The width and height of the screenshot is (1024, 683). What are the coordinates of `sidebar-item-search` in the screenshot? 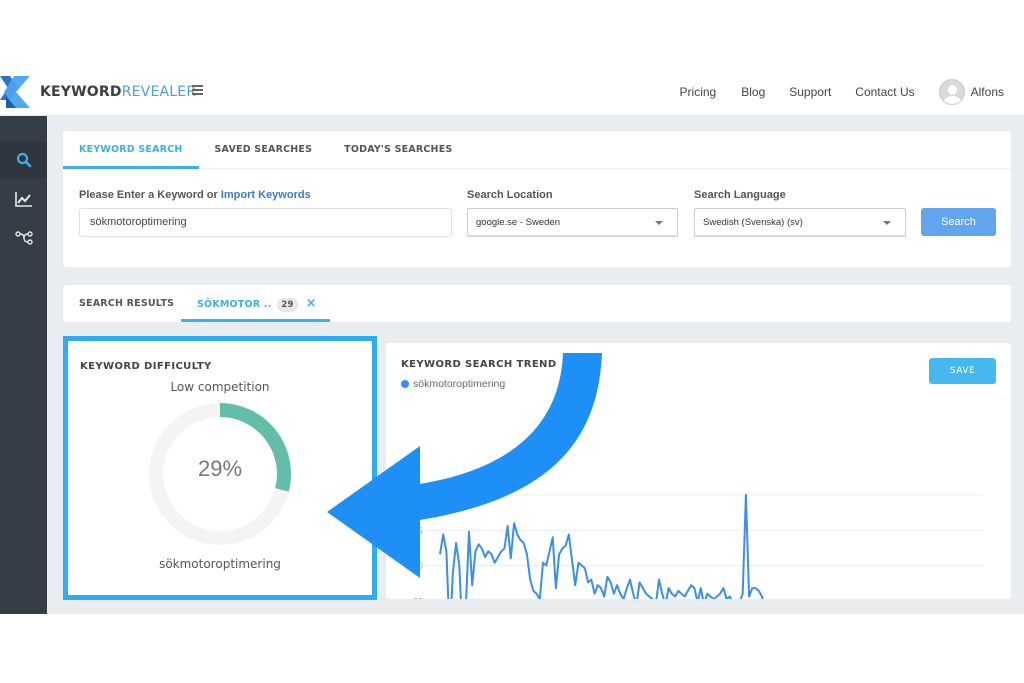 It's located at (23, 160).